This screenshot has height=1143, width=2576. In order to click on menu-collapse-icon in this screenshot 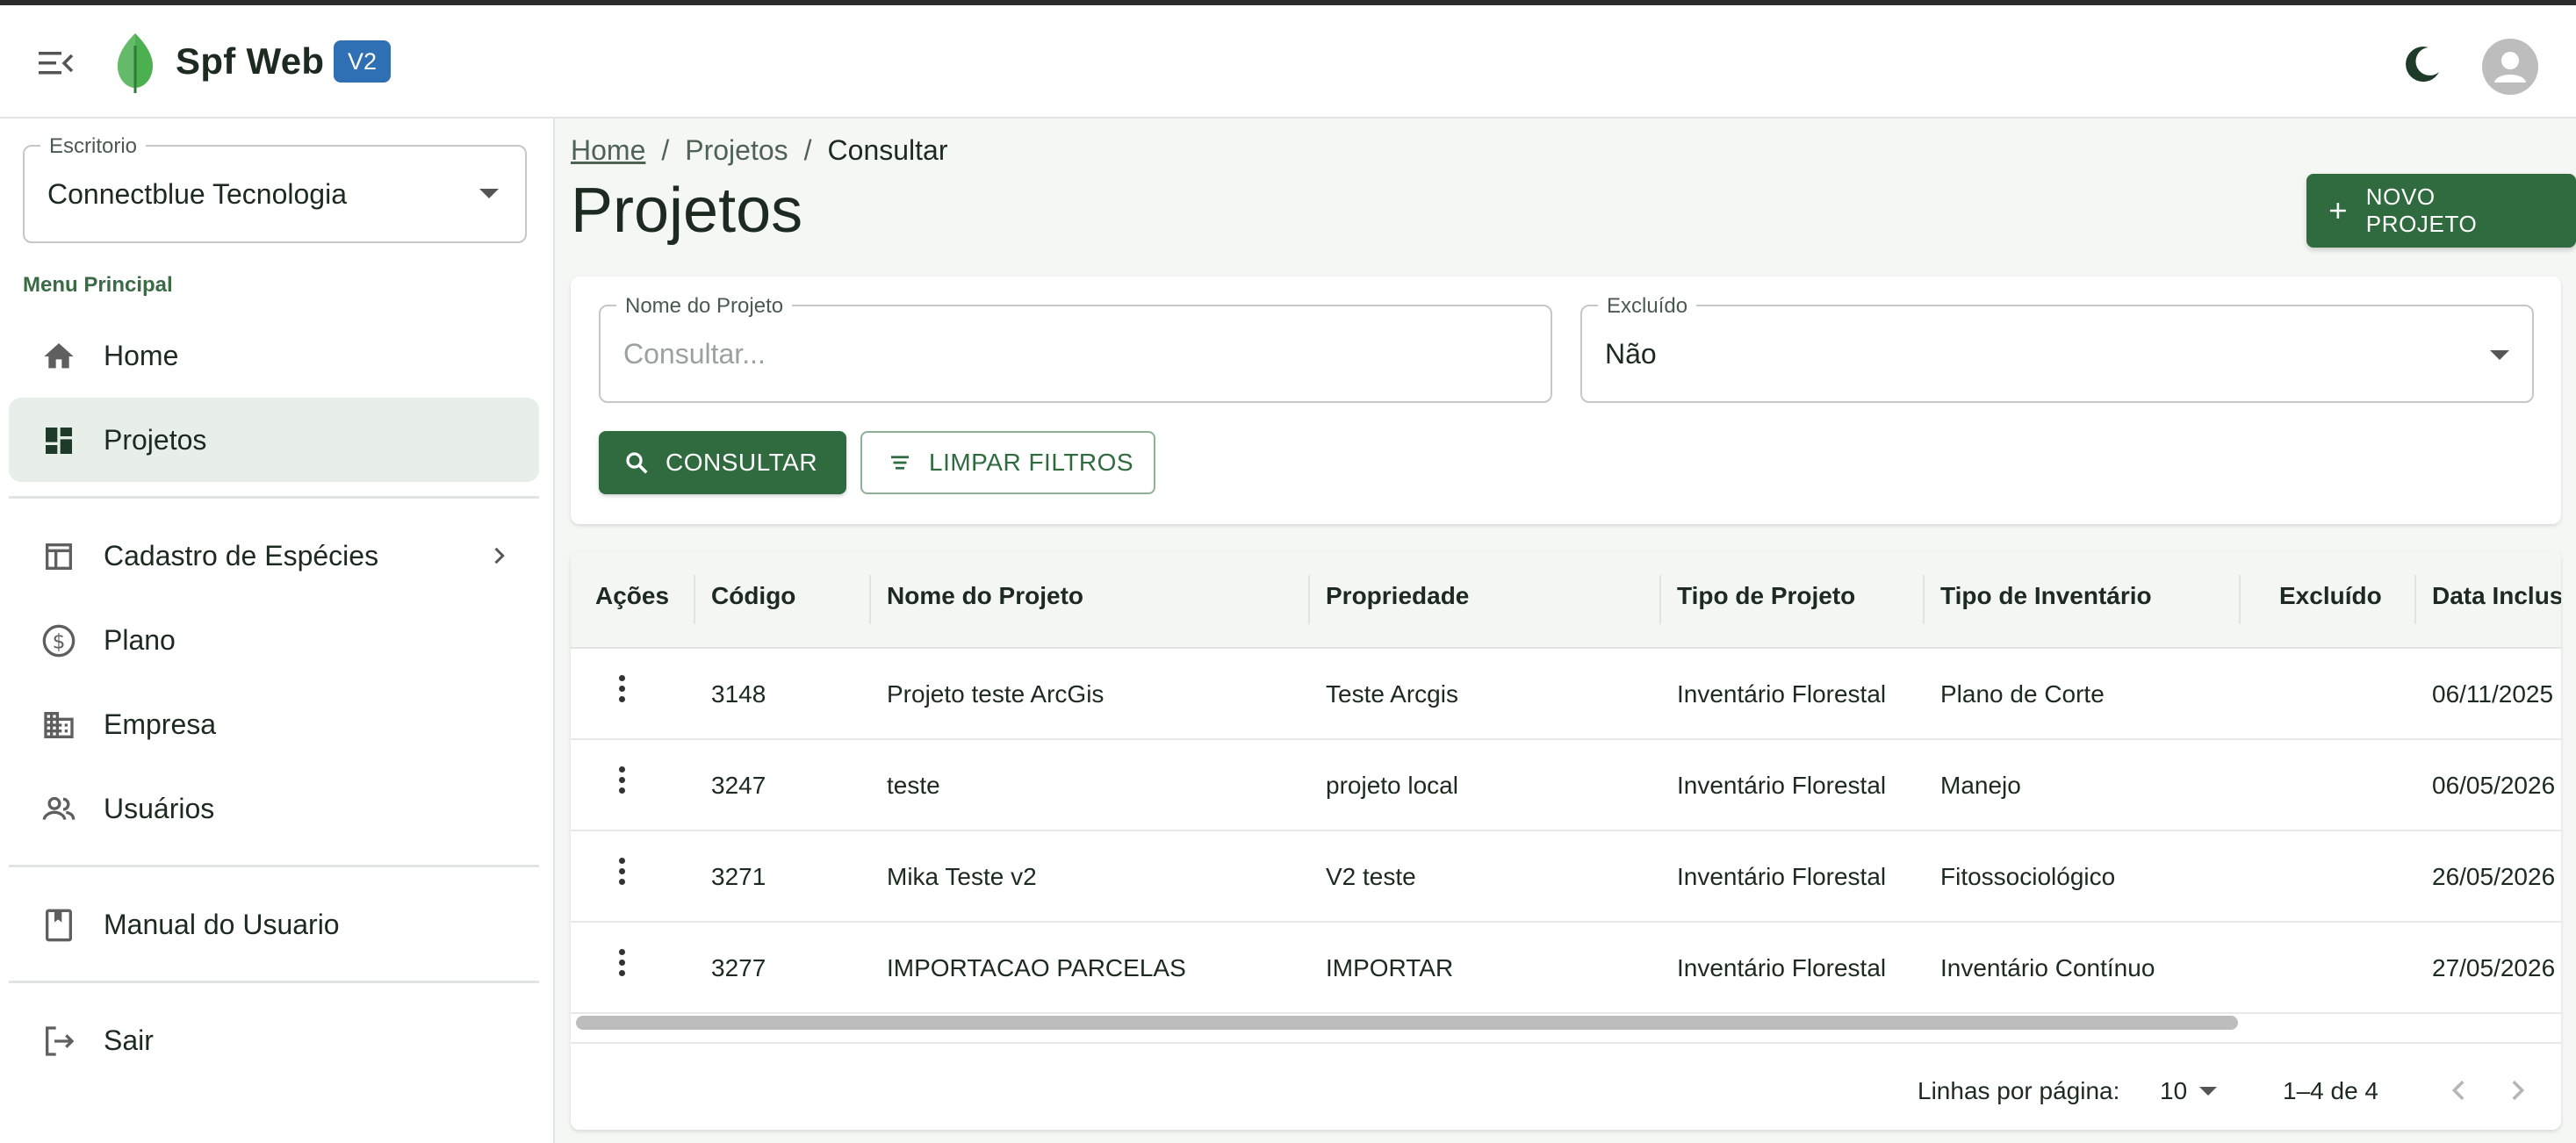, I will do `click(56, 63)`.